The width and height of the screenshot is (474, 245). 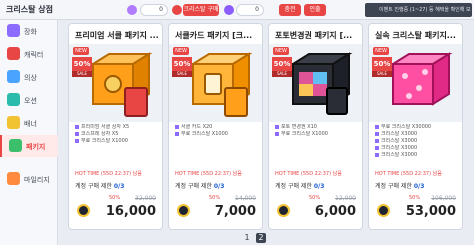 What do you see at coordinates (132, 10) in the screenshot?
I see `gem-currency-icon` at bounding box center [132, 10].